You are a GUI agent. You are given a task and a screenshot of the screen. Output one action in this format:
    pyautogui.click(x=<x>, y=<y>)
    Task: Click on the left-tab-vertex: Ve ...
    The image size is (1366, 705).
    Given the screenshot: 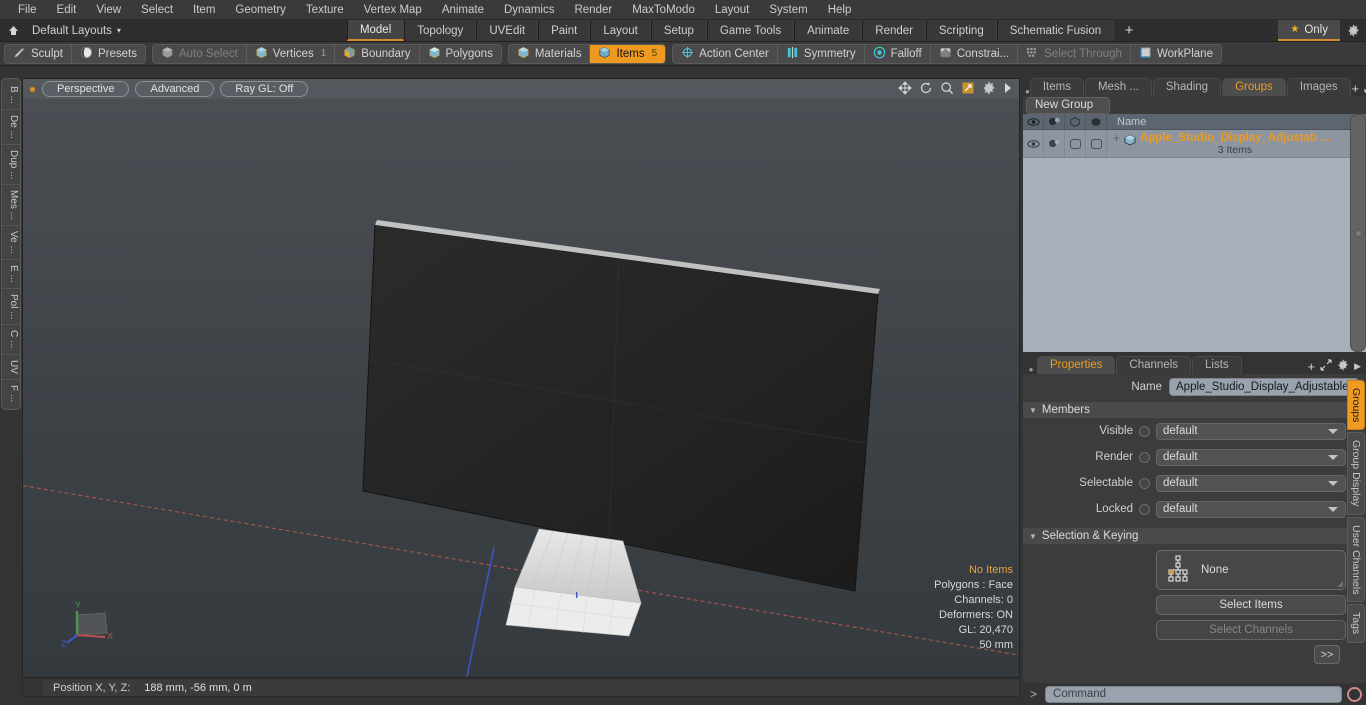 What is the action you would take?
    pyautogui.click(x=11, y=243)
    